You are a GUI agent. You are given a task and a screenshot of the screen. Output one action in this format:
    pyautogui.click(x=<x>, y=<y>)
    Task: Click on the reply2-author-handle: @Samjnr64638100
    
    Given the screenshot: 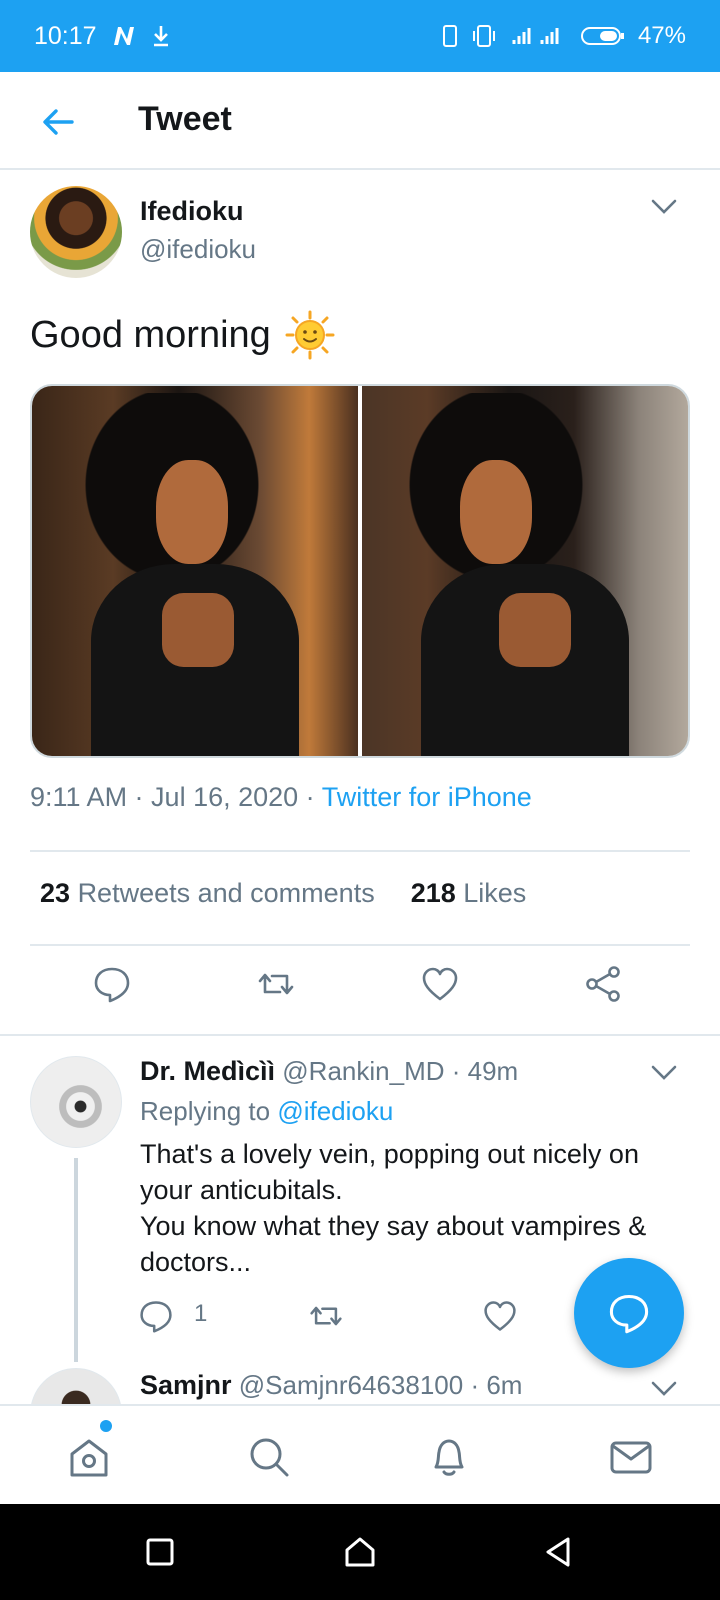 What is the action you would take?
    pyautogui.click(x=351, y=1385)
    